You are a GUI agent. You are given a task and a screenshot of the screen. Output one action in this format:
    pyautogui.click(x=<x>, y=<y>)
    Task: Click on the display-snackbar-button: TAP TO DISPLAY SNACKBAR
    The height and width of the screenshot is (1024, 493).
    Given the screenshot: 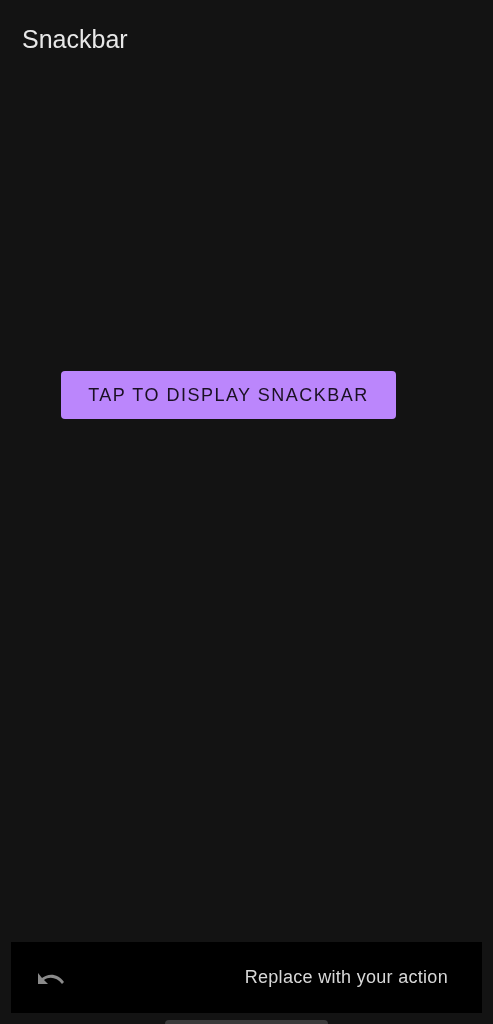 What is the action you would take?
    pyautogui.click(x=228, y=395)
    